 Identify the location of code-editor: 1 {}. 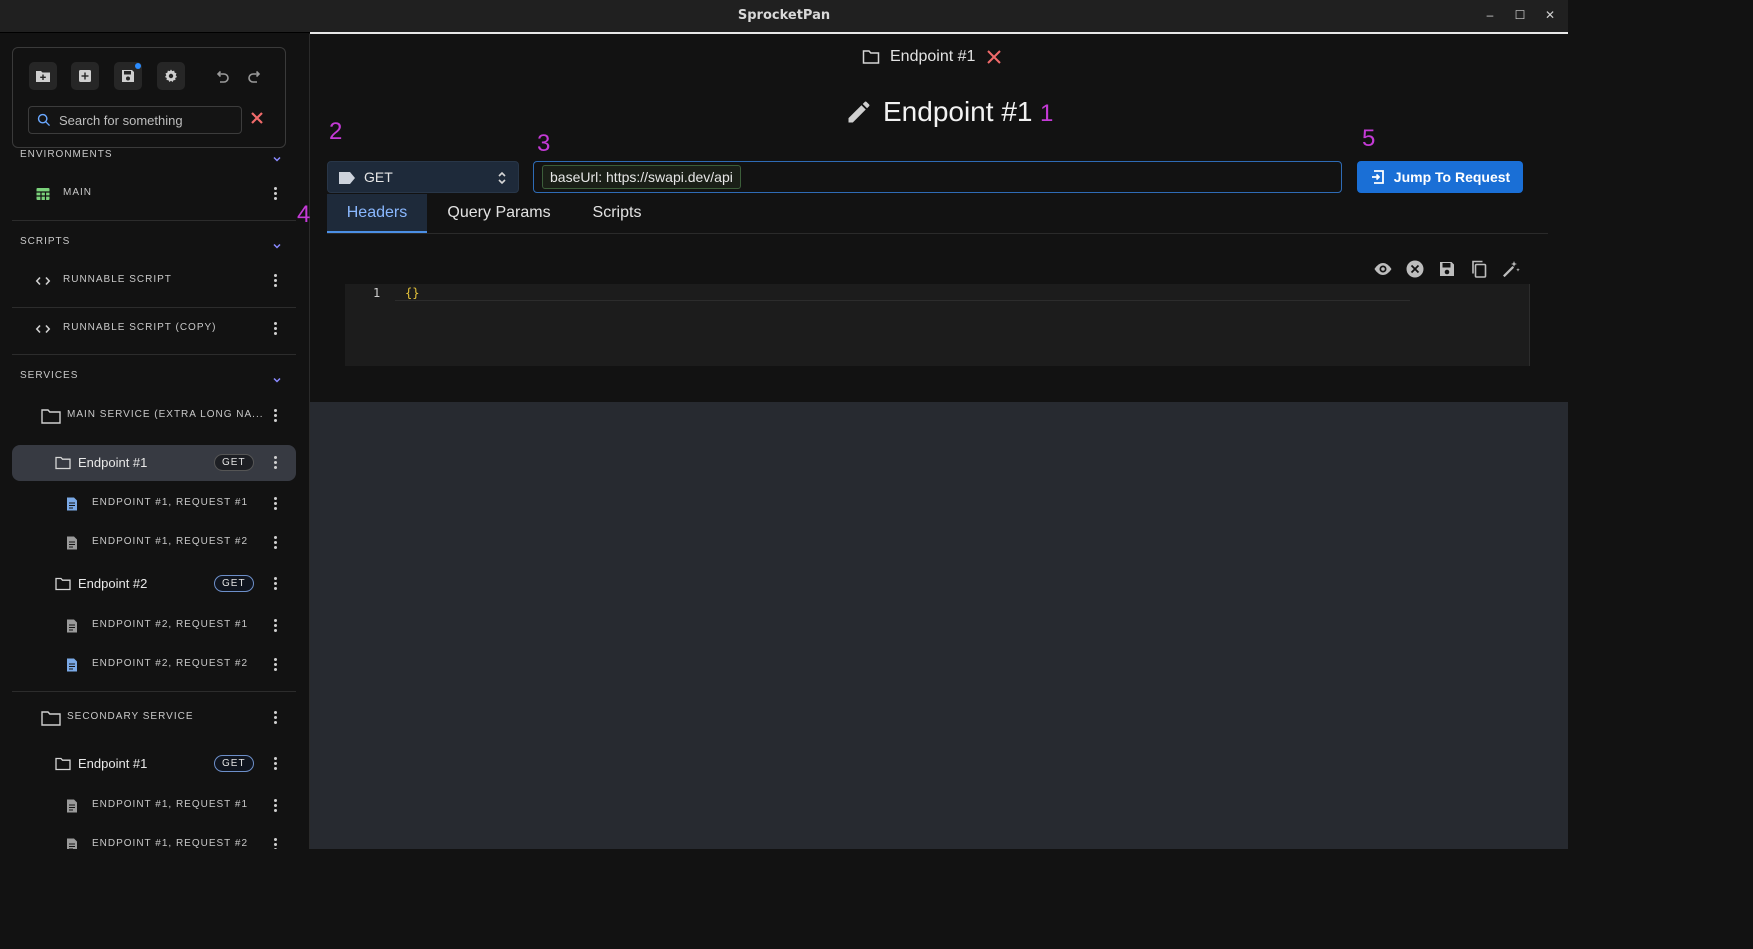
(937, 325).